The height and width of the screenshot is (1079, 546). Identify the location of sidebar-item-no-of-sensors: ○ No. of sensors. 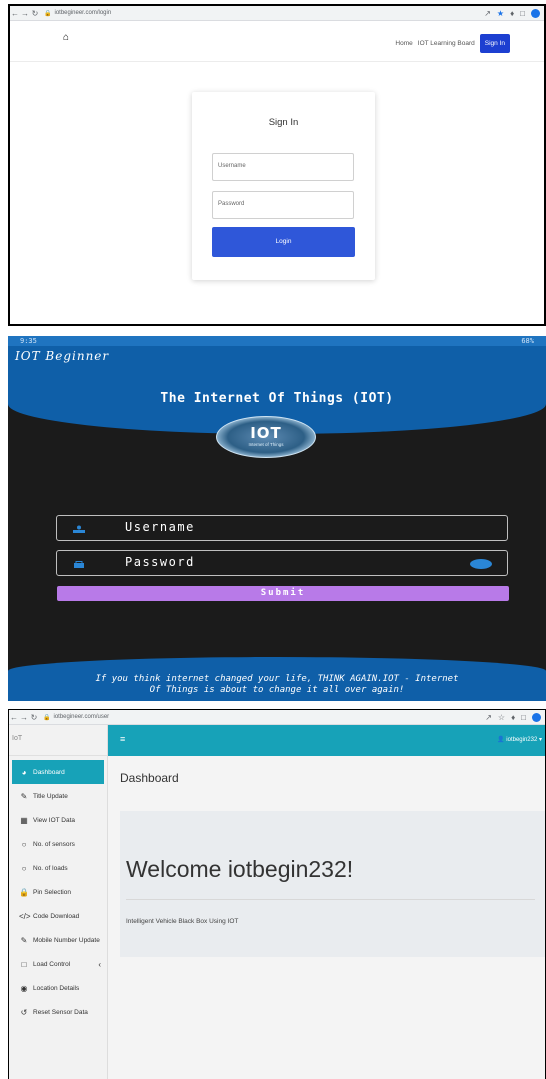
(58, 844).